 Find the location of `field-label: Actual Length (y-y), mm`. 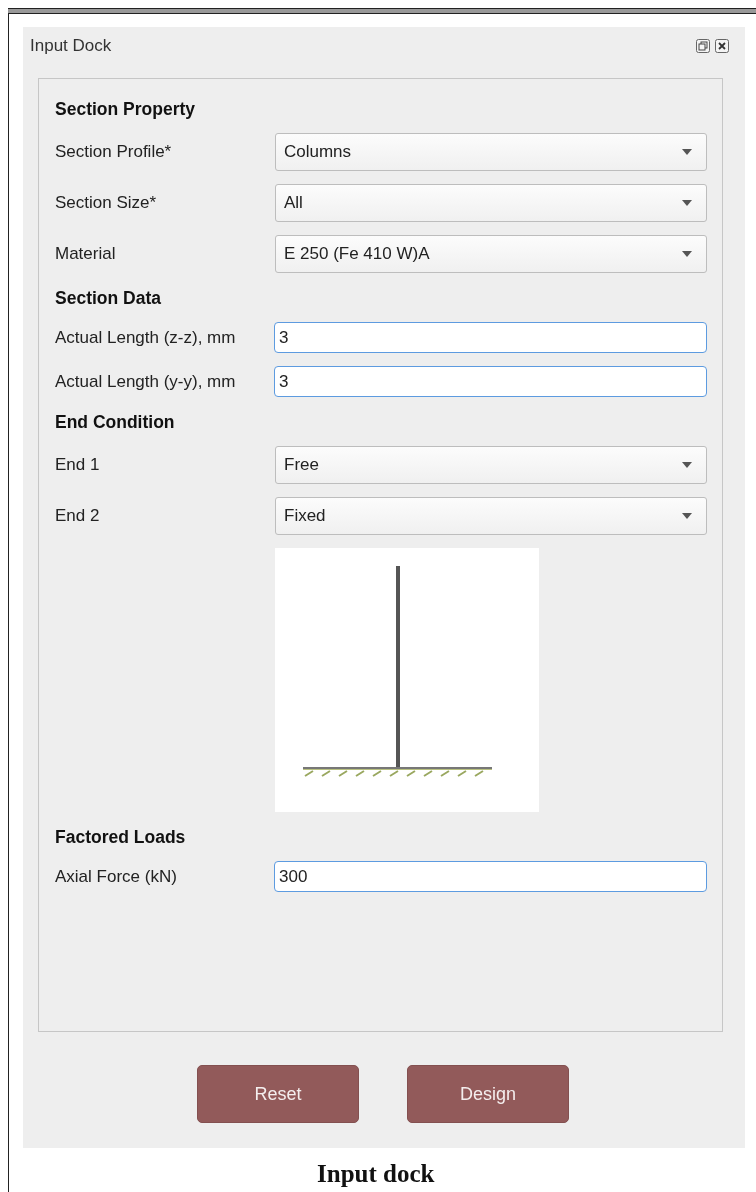

field-label: Actual Length (y-y), mm is located at coordinates (146, 381).